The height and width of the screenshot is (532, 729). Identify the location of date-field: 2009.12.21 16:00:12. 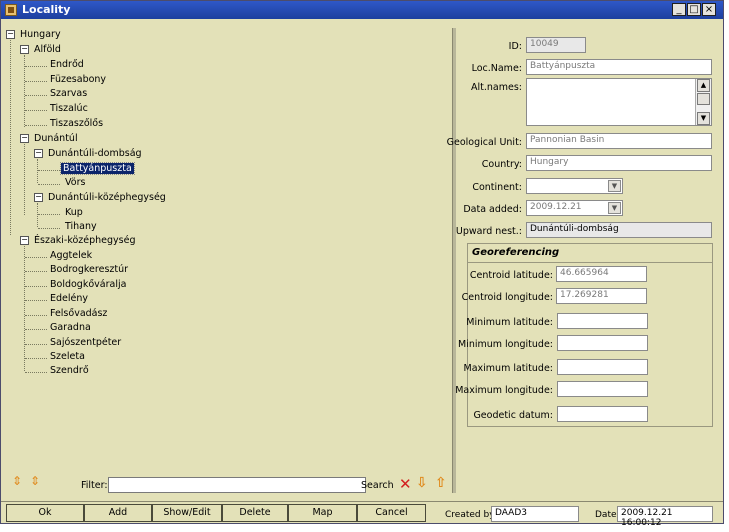
(665, 517).